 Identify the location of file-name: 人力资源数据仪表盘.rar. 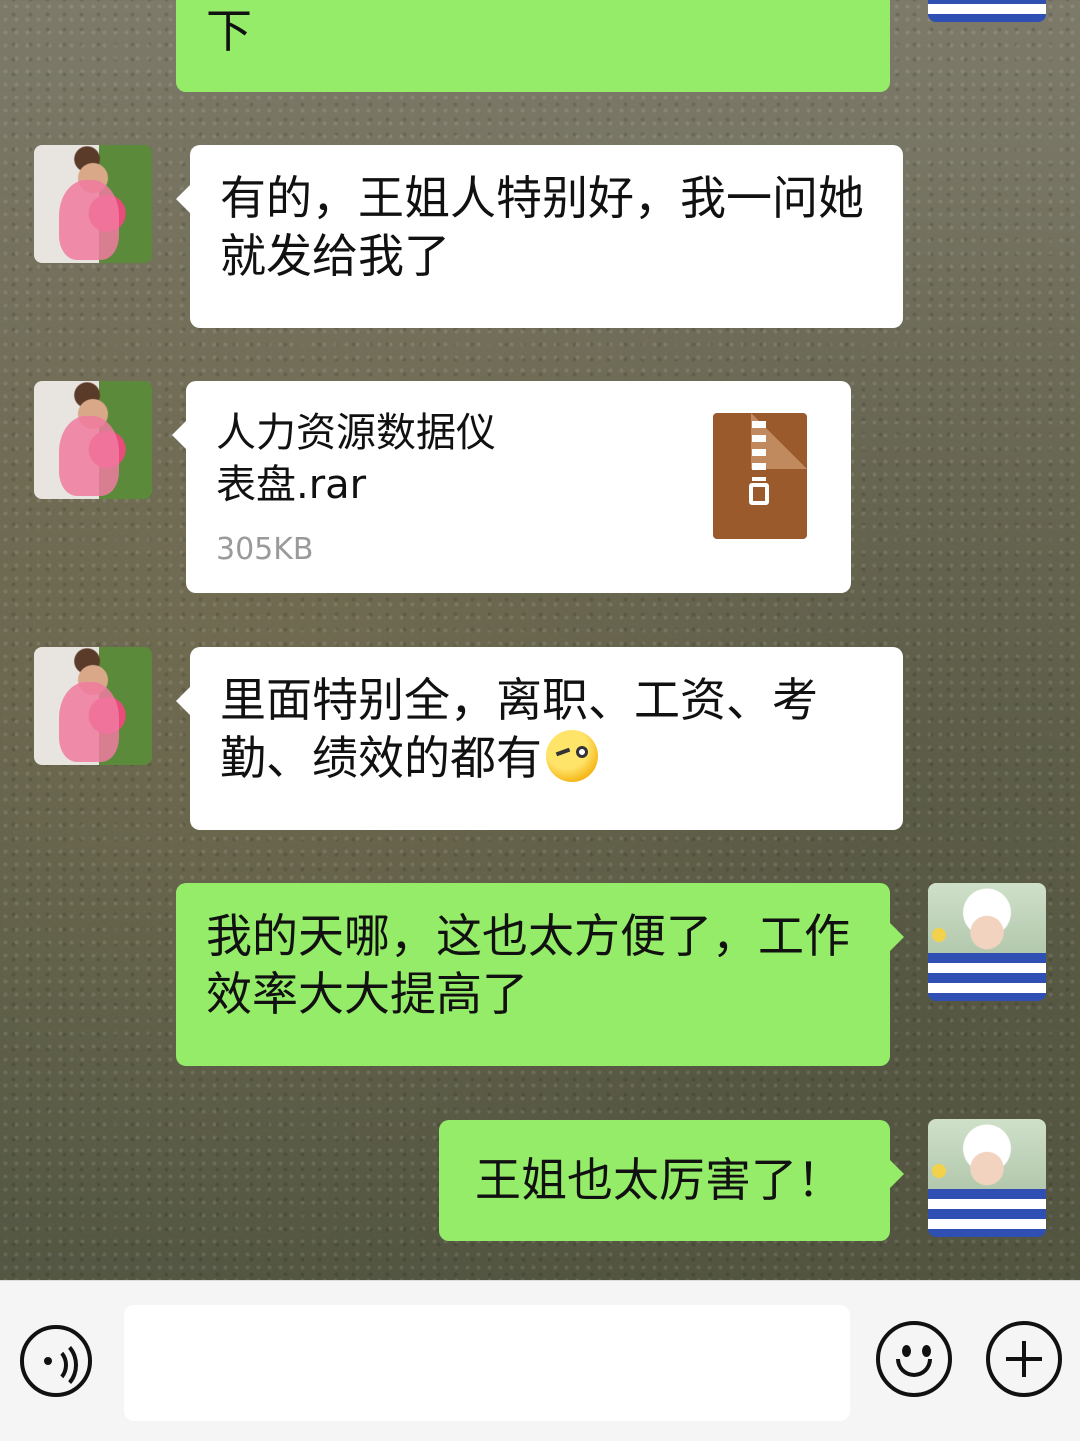
(356, 459).